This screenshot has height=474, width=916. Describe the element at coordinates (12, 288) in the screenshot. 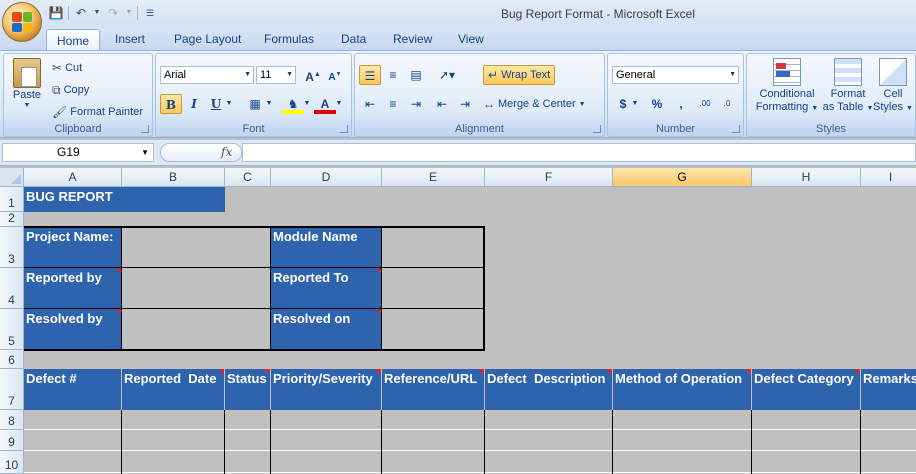

I see `row-header-4: 4` at that location.